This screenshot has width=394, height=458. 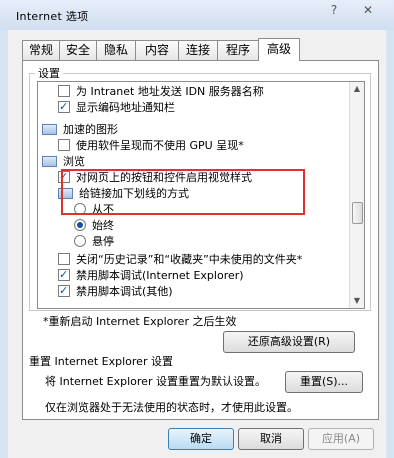 I want to click on close-icon: ✕, so click(x=368, y=10).